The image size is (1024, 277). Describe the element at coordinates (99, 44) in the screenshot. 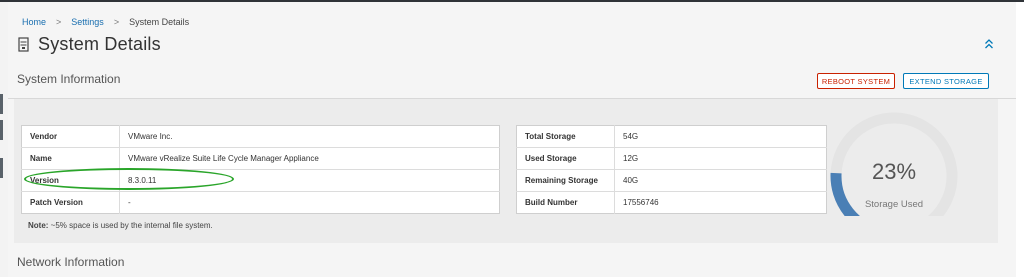

I see `page-title: System Details` at that location.